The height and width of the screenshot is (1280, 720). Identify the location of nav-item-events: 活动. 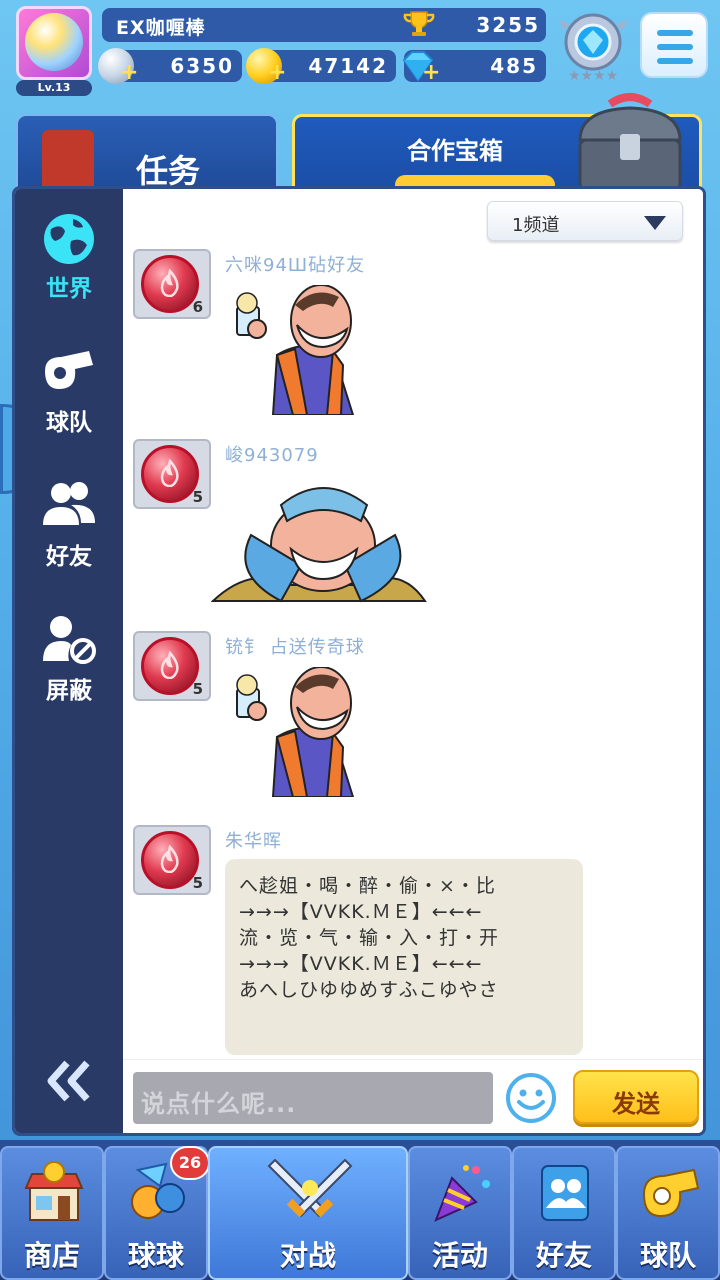
(460, 1213).